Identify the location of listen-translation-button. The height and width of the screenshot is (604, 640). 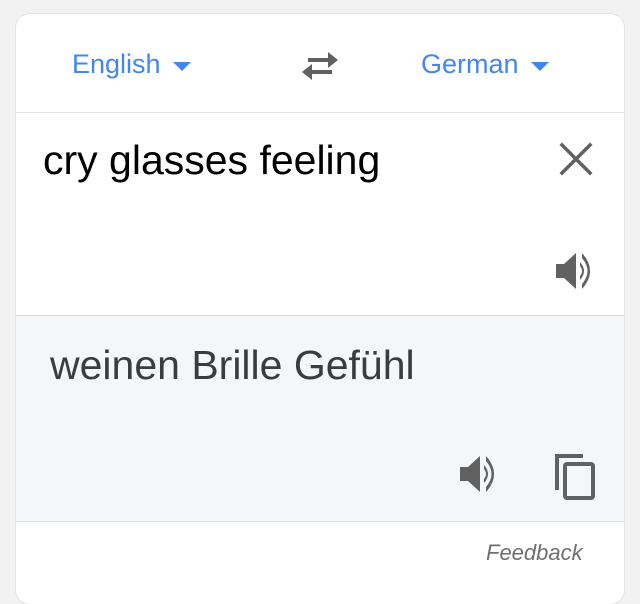
(480, 474).